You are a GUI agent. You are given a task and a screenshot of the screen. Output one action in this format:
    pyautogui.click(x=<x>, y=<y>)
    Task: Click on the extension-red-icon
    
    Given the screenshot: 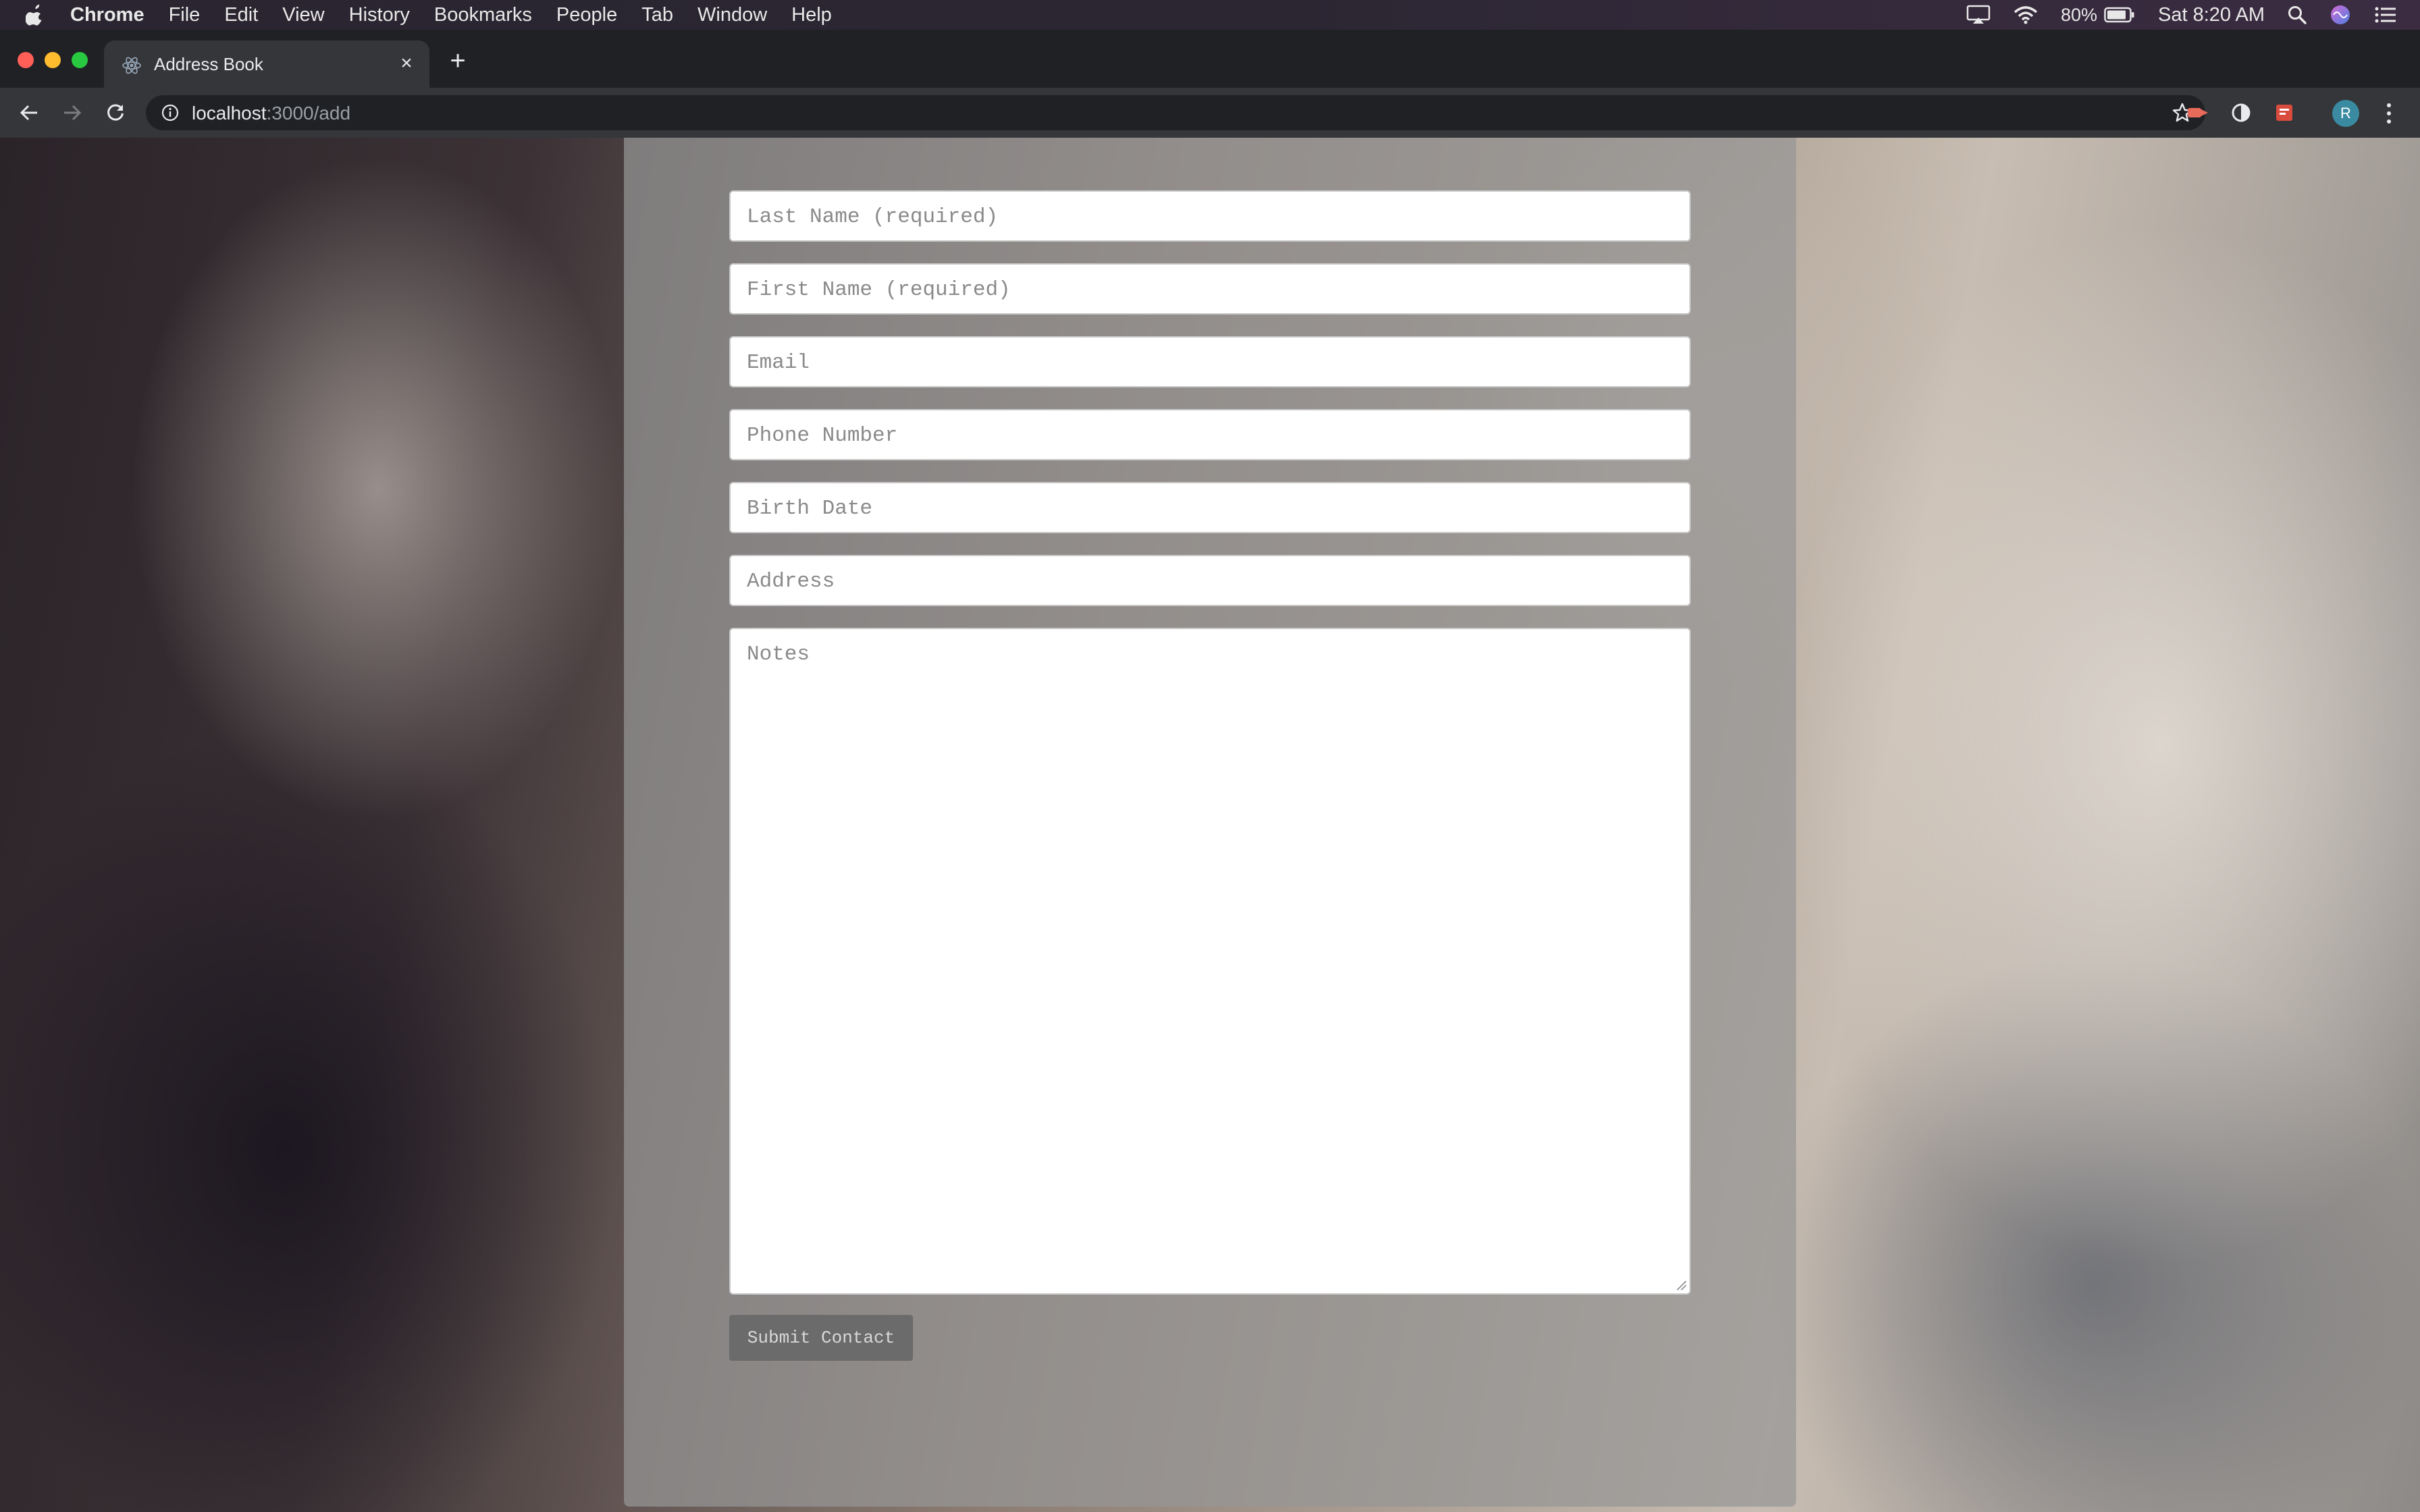 What is the action you would take?
    pyautogui.click(x=2198, y=113)
    